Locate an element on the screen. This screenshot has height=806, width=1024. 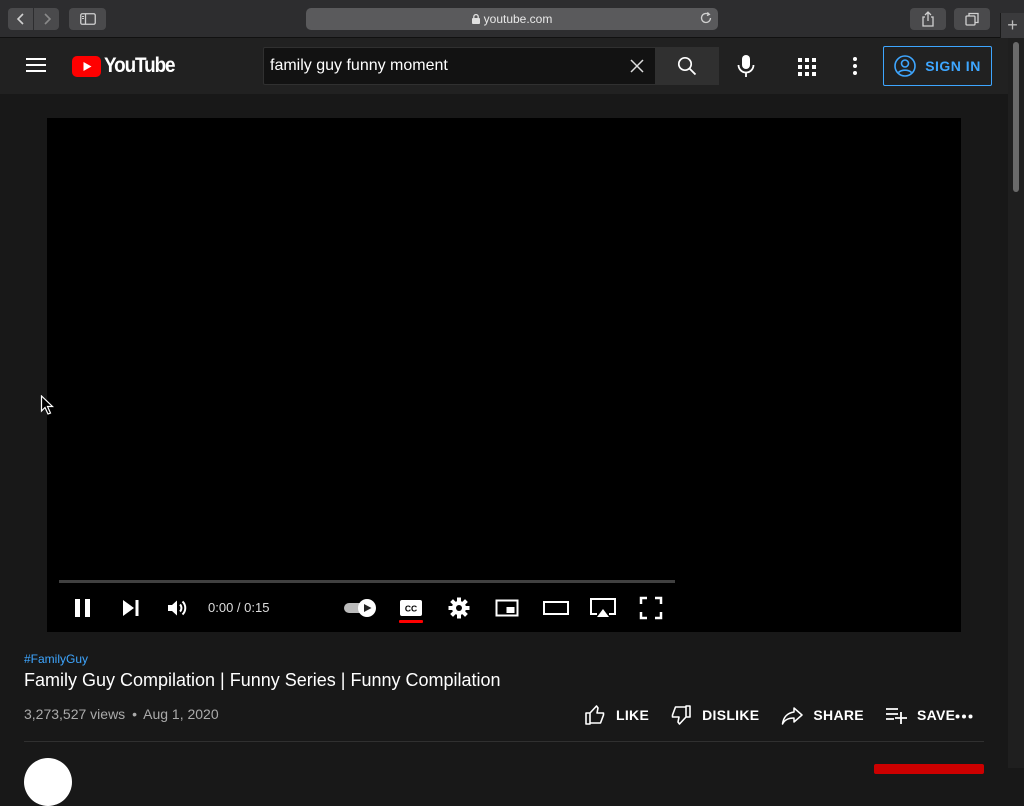
save-label: SAVE is located at coordinates (936, 715).